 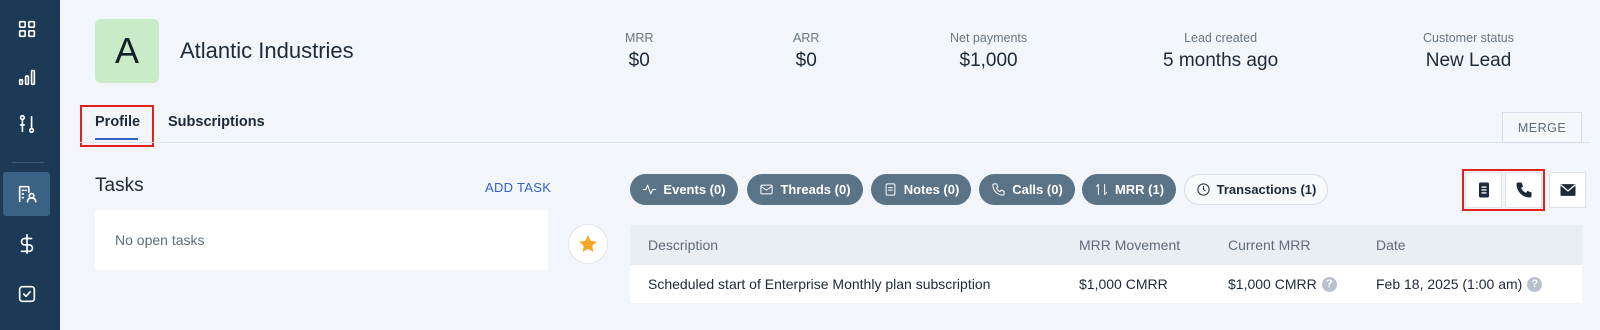 I want to click on filter-label: Events (0), so click(x=694, y=189).